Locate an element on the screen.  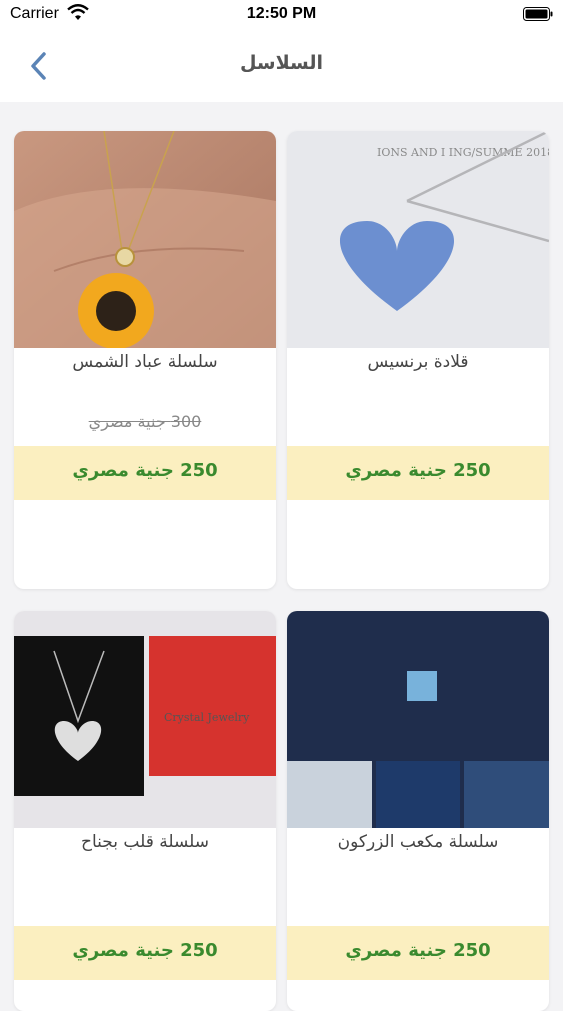
navigation-bar: السلاسل is located at coordinates (281, 66).